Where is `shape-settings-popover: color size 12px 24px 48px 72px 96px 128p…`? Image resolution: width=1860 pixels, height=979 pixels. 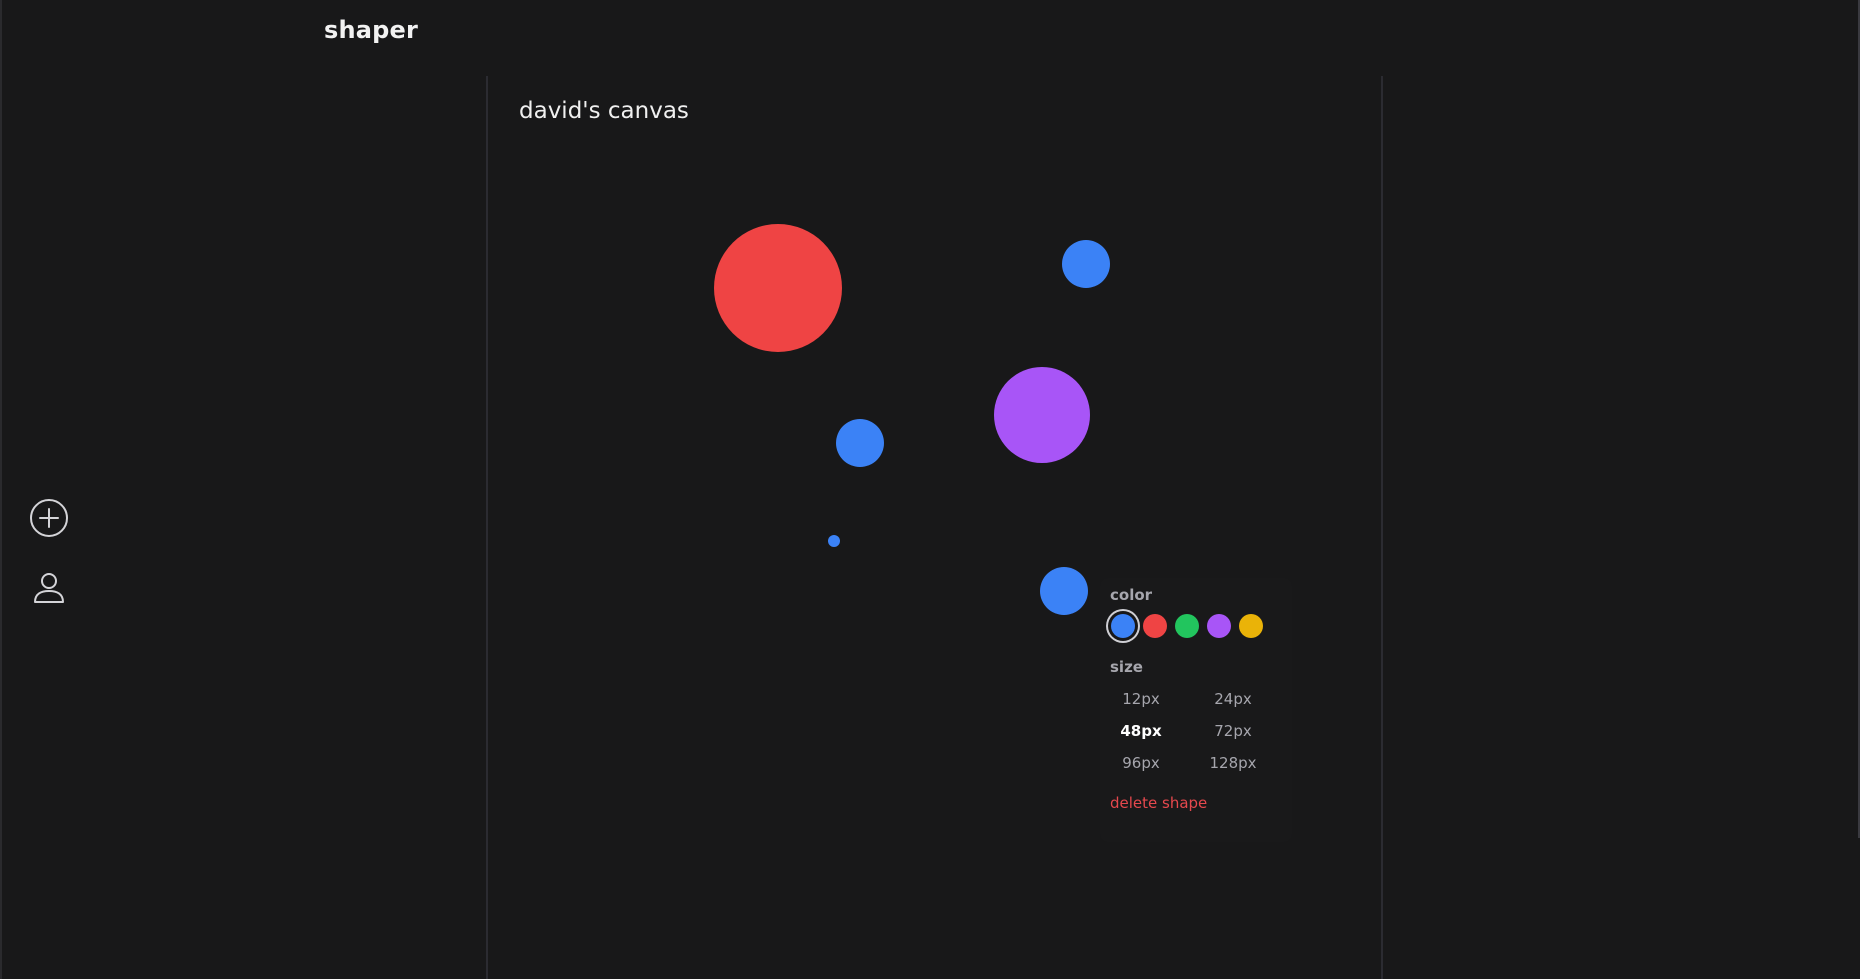 shape-settings-popover: color size 12px 24px 48px 72px 96px 128p… is located at coordinates (1196, 710).